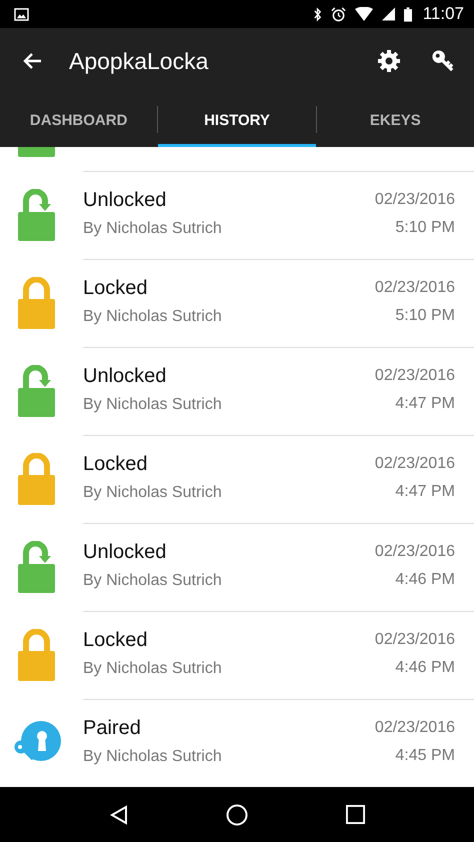  What do you see at coordinates (21, 14) in the screenshot?
I see `image-icon` at bounding box center [21, 14].